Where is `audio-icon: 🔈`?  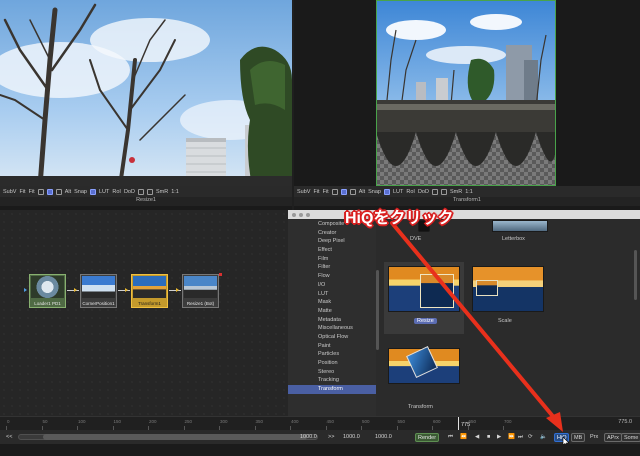
audio-icon: 🔈 is located at coordinates (543, 437).